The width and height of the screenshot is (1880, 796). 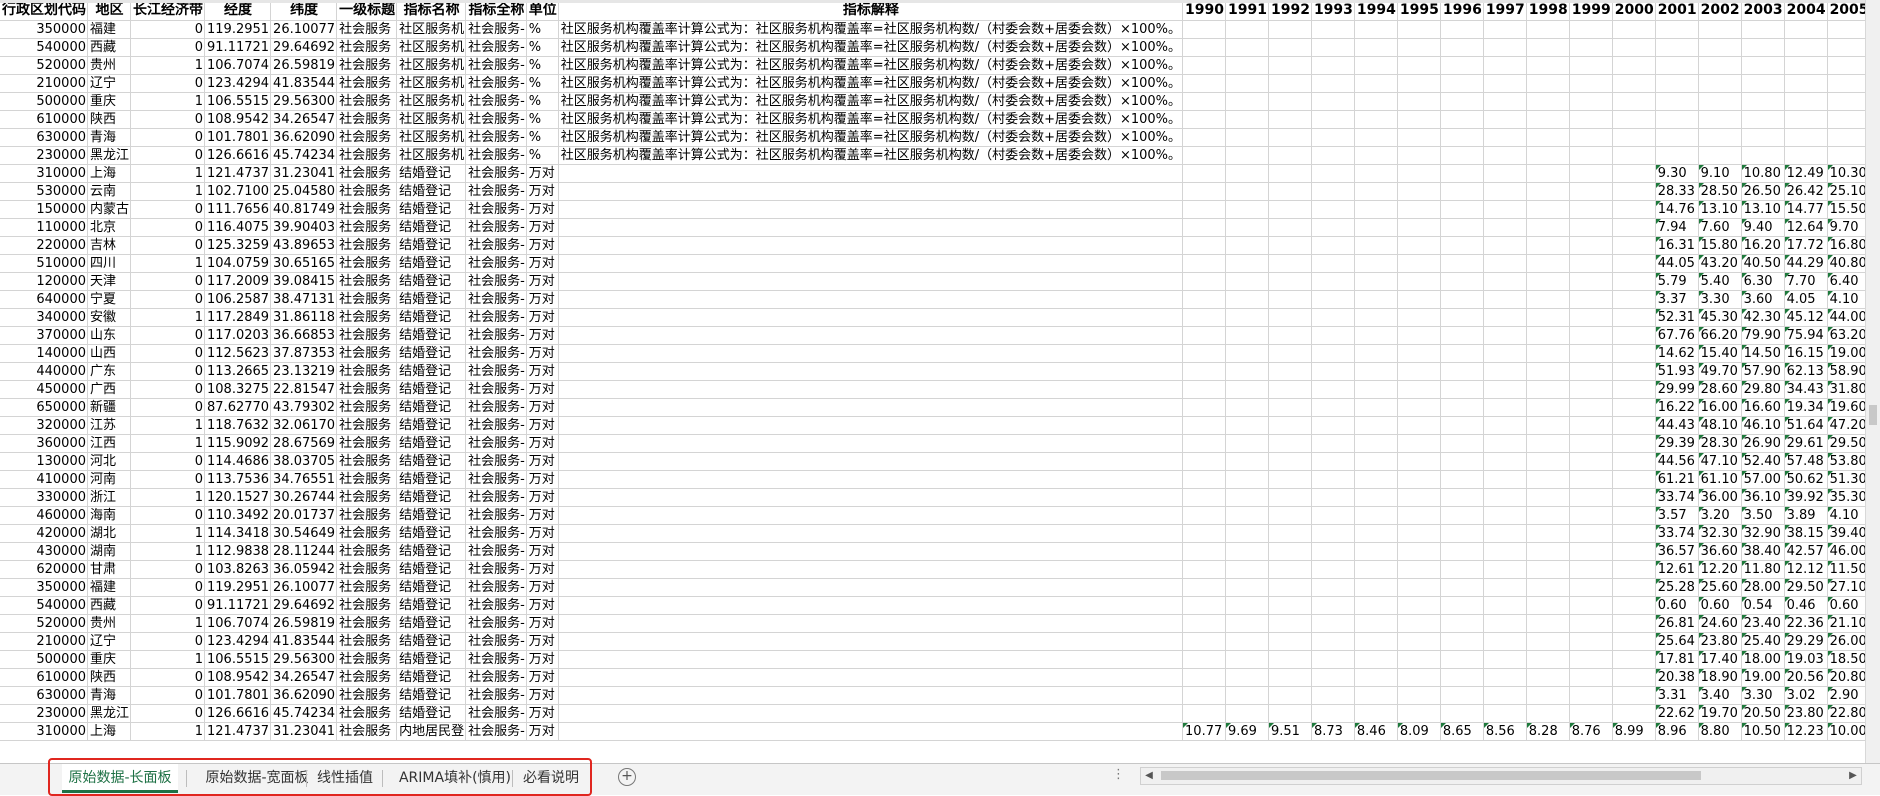 I want to click on table-cell: 630000, so click(x=44, y=695).